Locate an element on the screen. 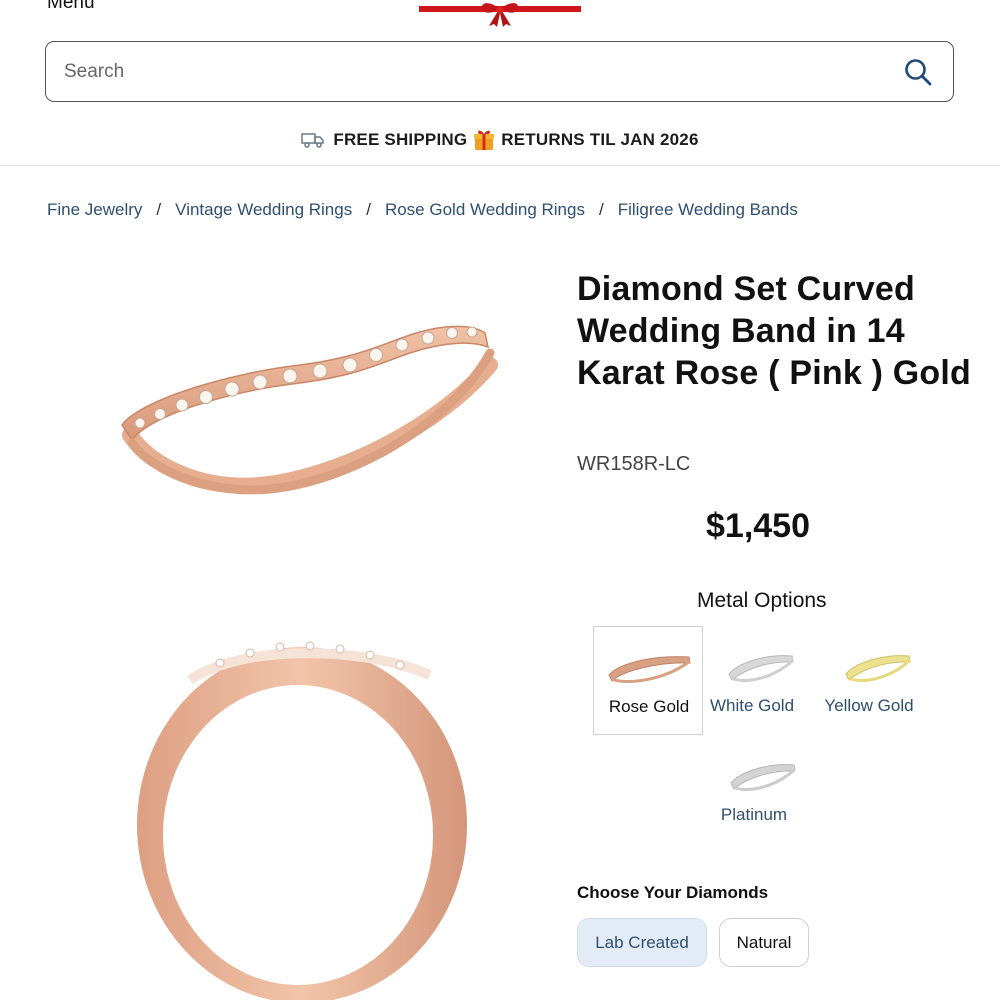 Image resolution: width=1000 pixels, height=1000 pixels. breadcrumb-fine-jewelry: Fine Jewelry is located at coordinates (94, 210).